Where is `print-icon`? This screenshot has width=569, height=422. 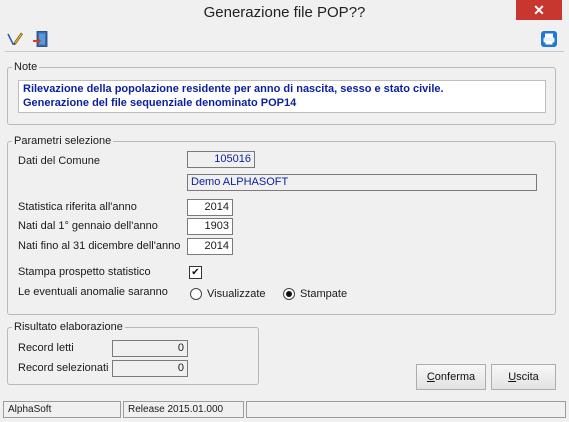 print-icon is located at coordinates (549, 39).